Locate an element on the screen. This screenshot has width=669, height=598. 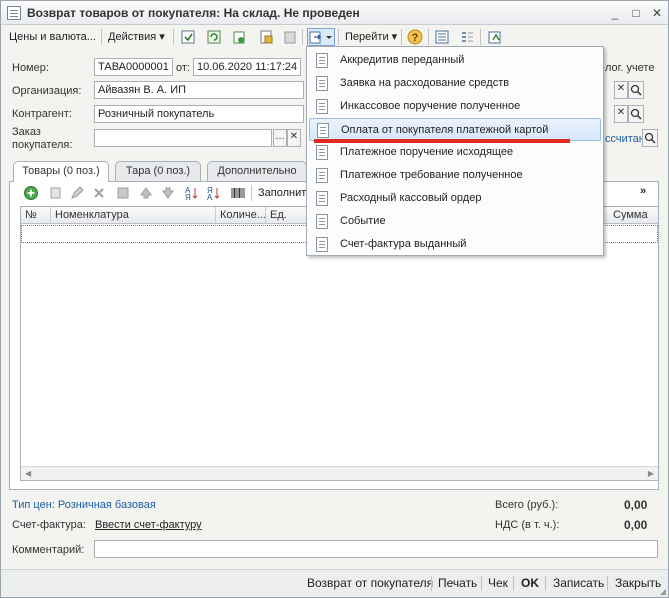
customer-order-field is located at coordinates (183, 138).